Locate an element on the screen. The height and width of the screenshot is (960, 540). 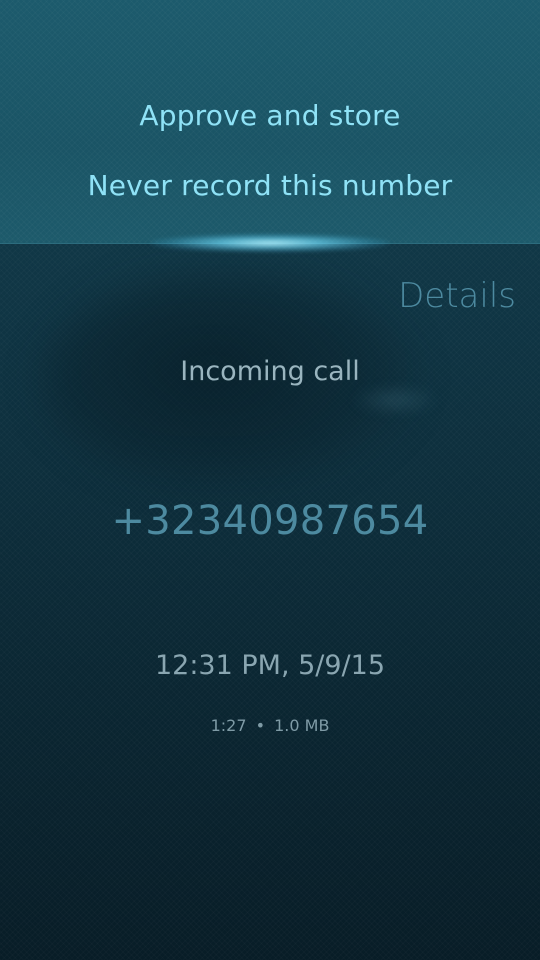
recording-meta: 1:27 • 1.0 MB is located at coordinates (270, 725).